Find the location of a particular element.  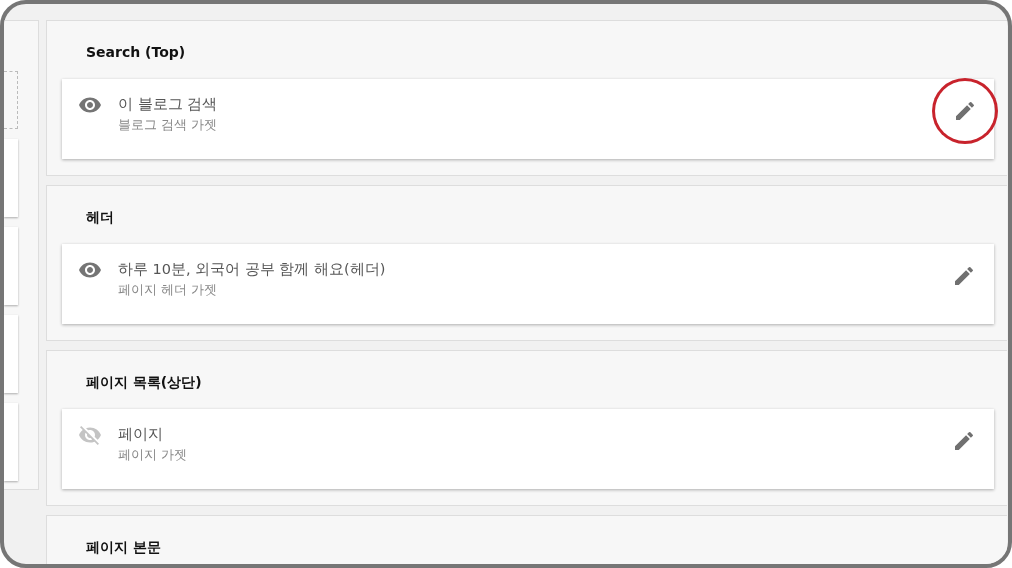

section-title: 헤더 is located at coordinates (100, 217).